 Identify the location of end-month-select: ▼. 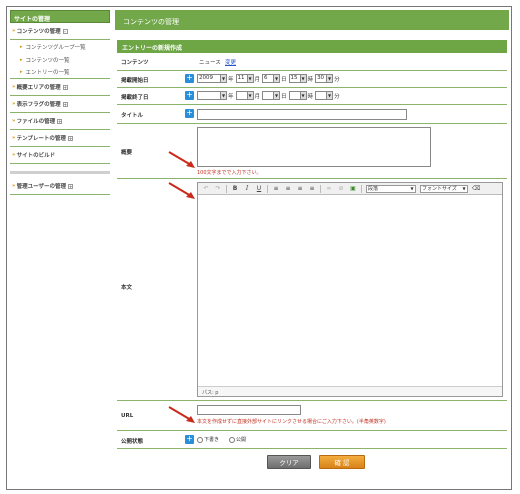
(244, 95).